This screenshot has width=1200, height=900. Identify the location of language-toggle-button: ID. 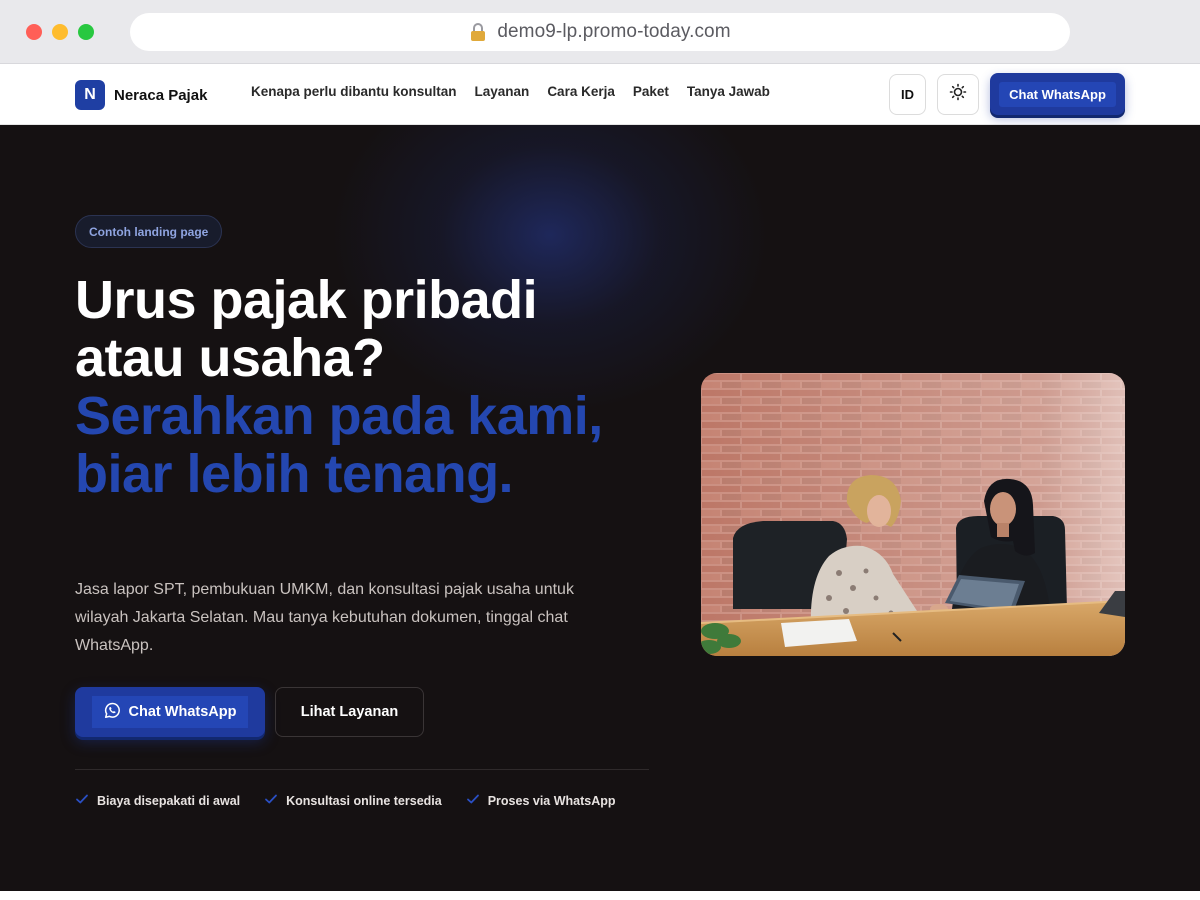
(907, 94).